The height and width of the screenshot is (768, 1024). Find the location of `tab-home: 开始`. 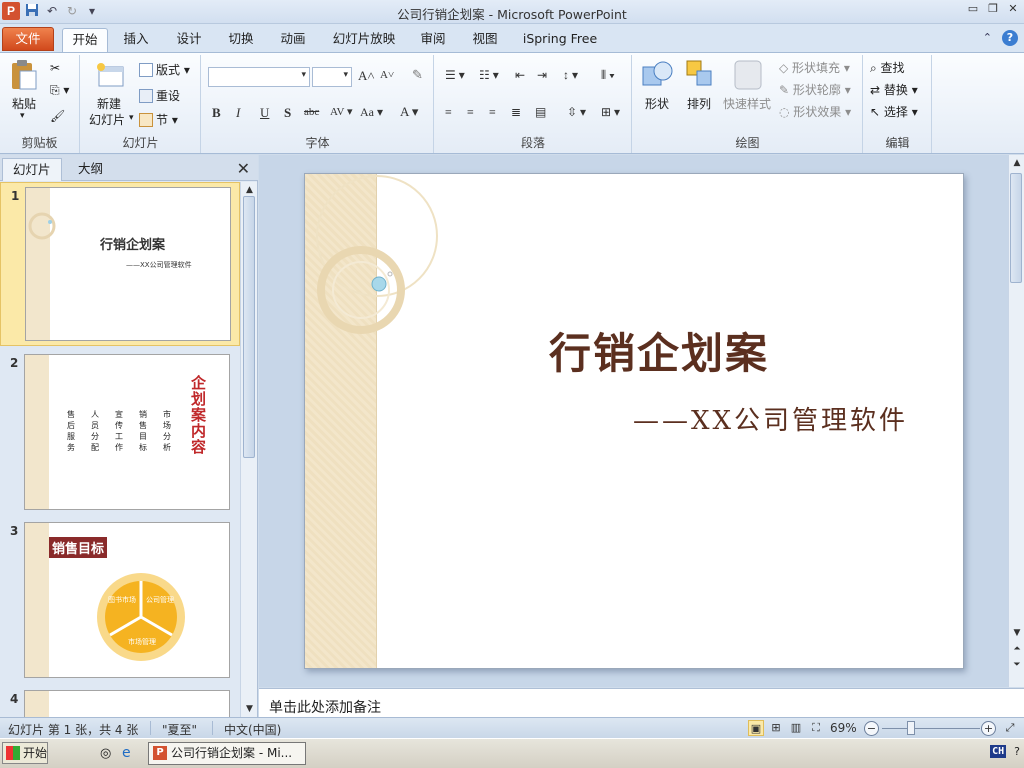

tab-home: 开始 is located at coordinates (85, 40).